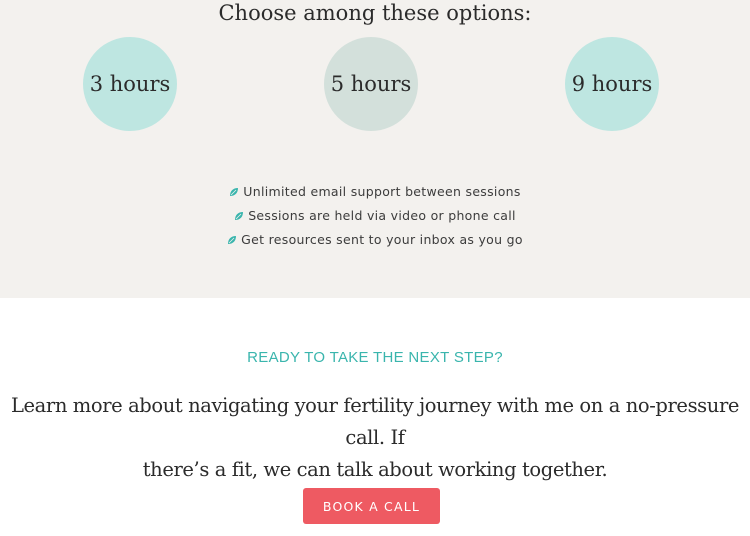 The image size is (750, 536). I want to click on feature-item: Unlimited email support between sessions, so click(375, 192).